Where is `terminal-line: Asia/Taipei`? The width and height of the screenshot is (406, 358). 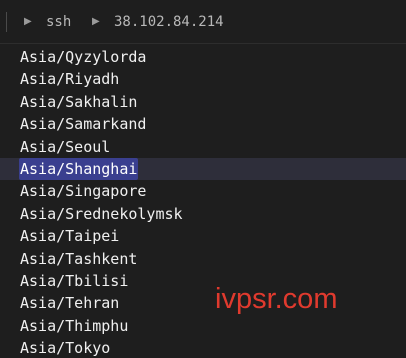
terminal-line: Asia/Taipei is located at coordinates (203, 236).